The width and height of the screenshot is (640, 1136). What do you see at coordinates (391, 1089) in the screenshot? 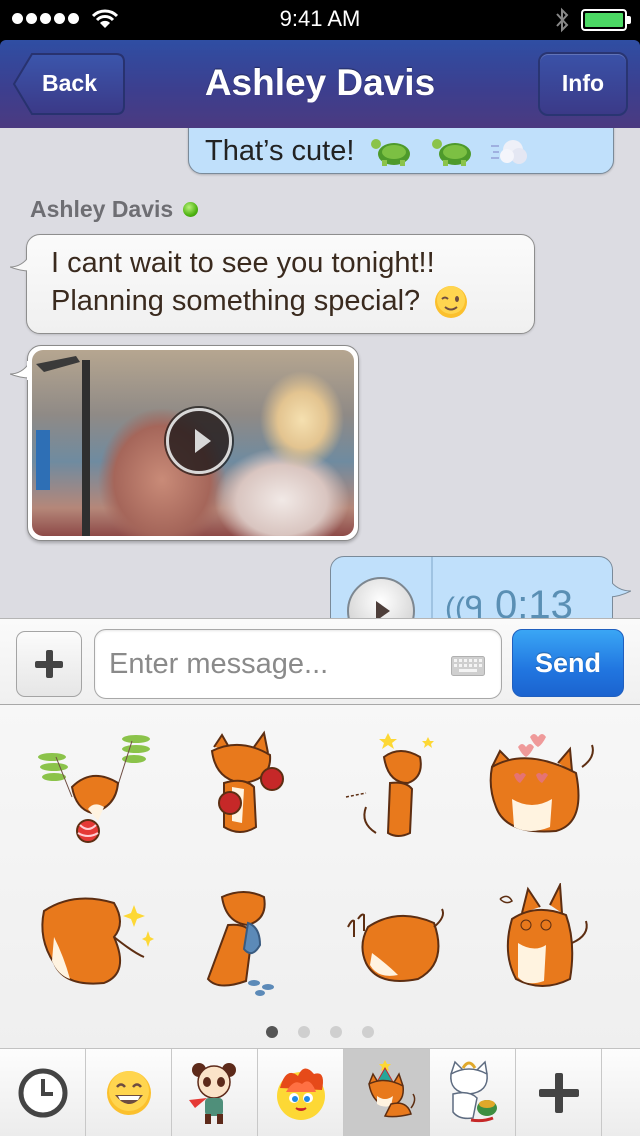
I see `corgi-sticker-icon` at bounding box center [391, 1089].